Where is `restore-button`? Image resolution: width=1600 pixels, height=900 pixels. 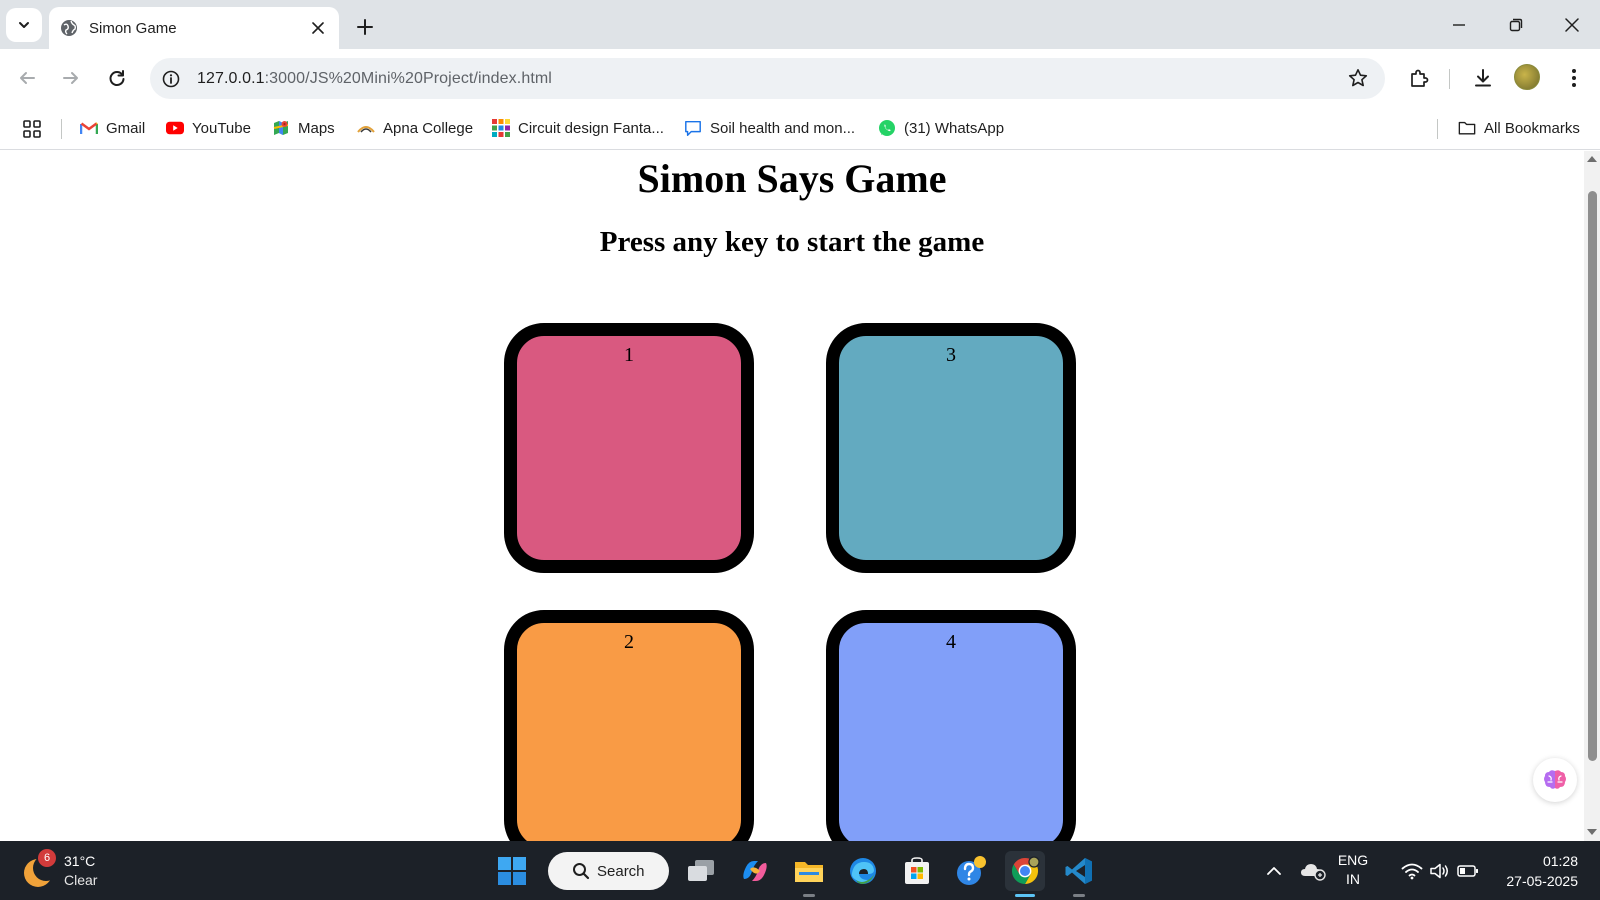
restore-button is located at coordinates (1516, 25).